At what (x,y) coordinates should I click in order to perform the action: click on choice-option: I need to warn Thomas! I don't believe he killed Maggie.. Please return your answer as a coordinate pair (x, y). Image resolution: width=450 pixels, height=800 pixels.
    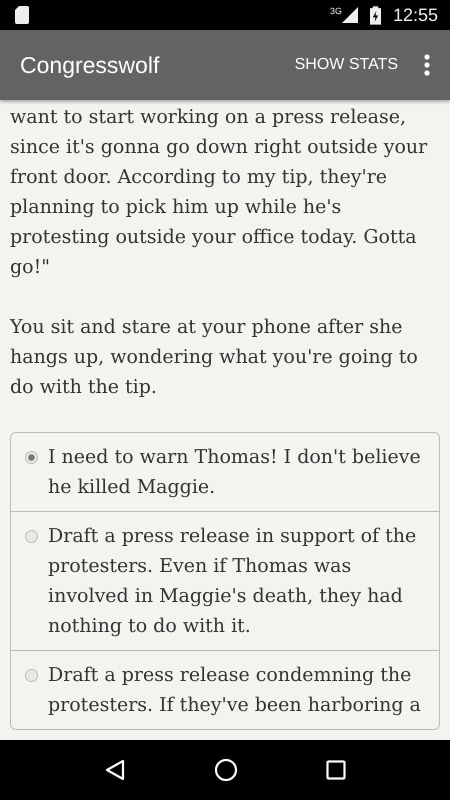
    Looking at the image, I should click on (225, 472).